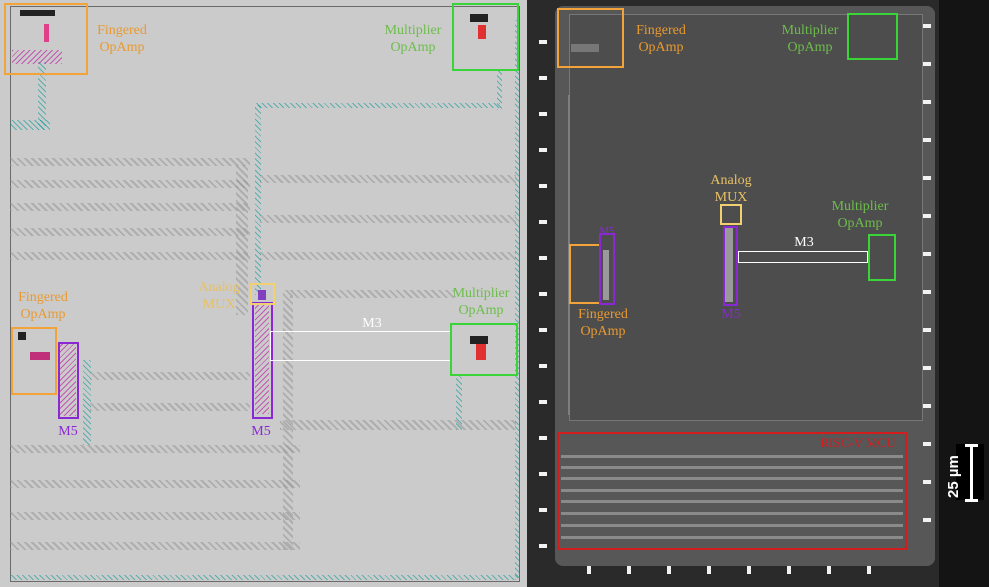 The image size is (989, 587). Describe the element at coordinates (372, 323) in the screenshot. I see `m3-label: M3` at that location.